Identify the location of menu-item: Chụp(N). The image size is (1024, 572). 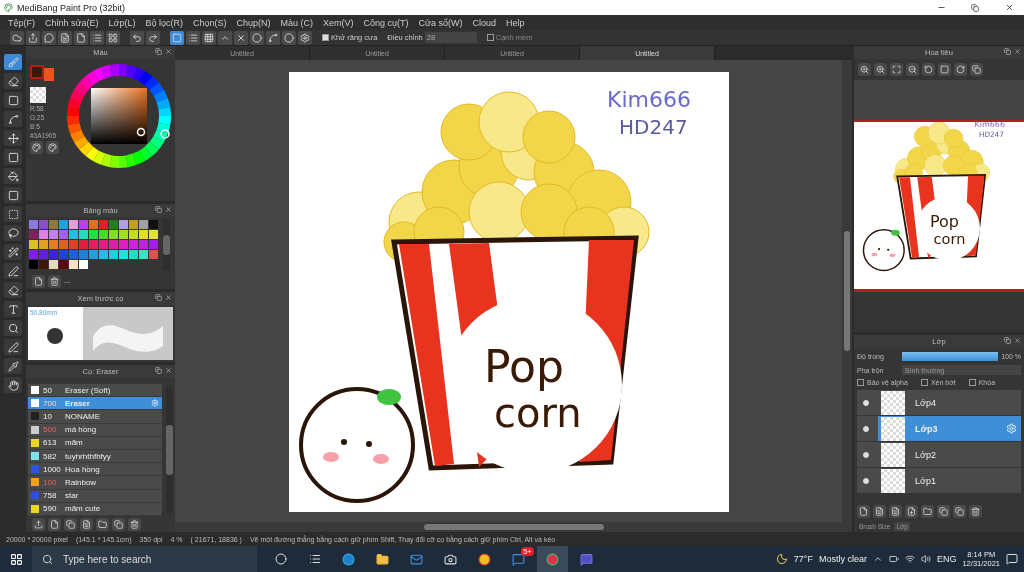
(253, 22).